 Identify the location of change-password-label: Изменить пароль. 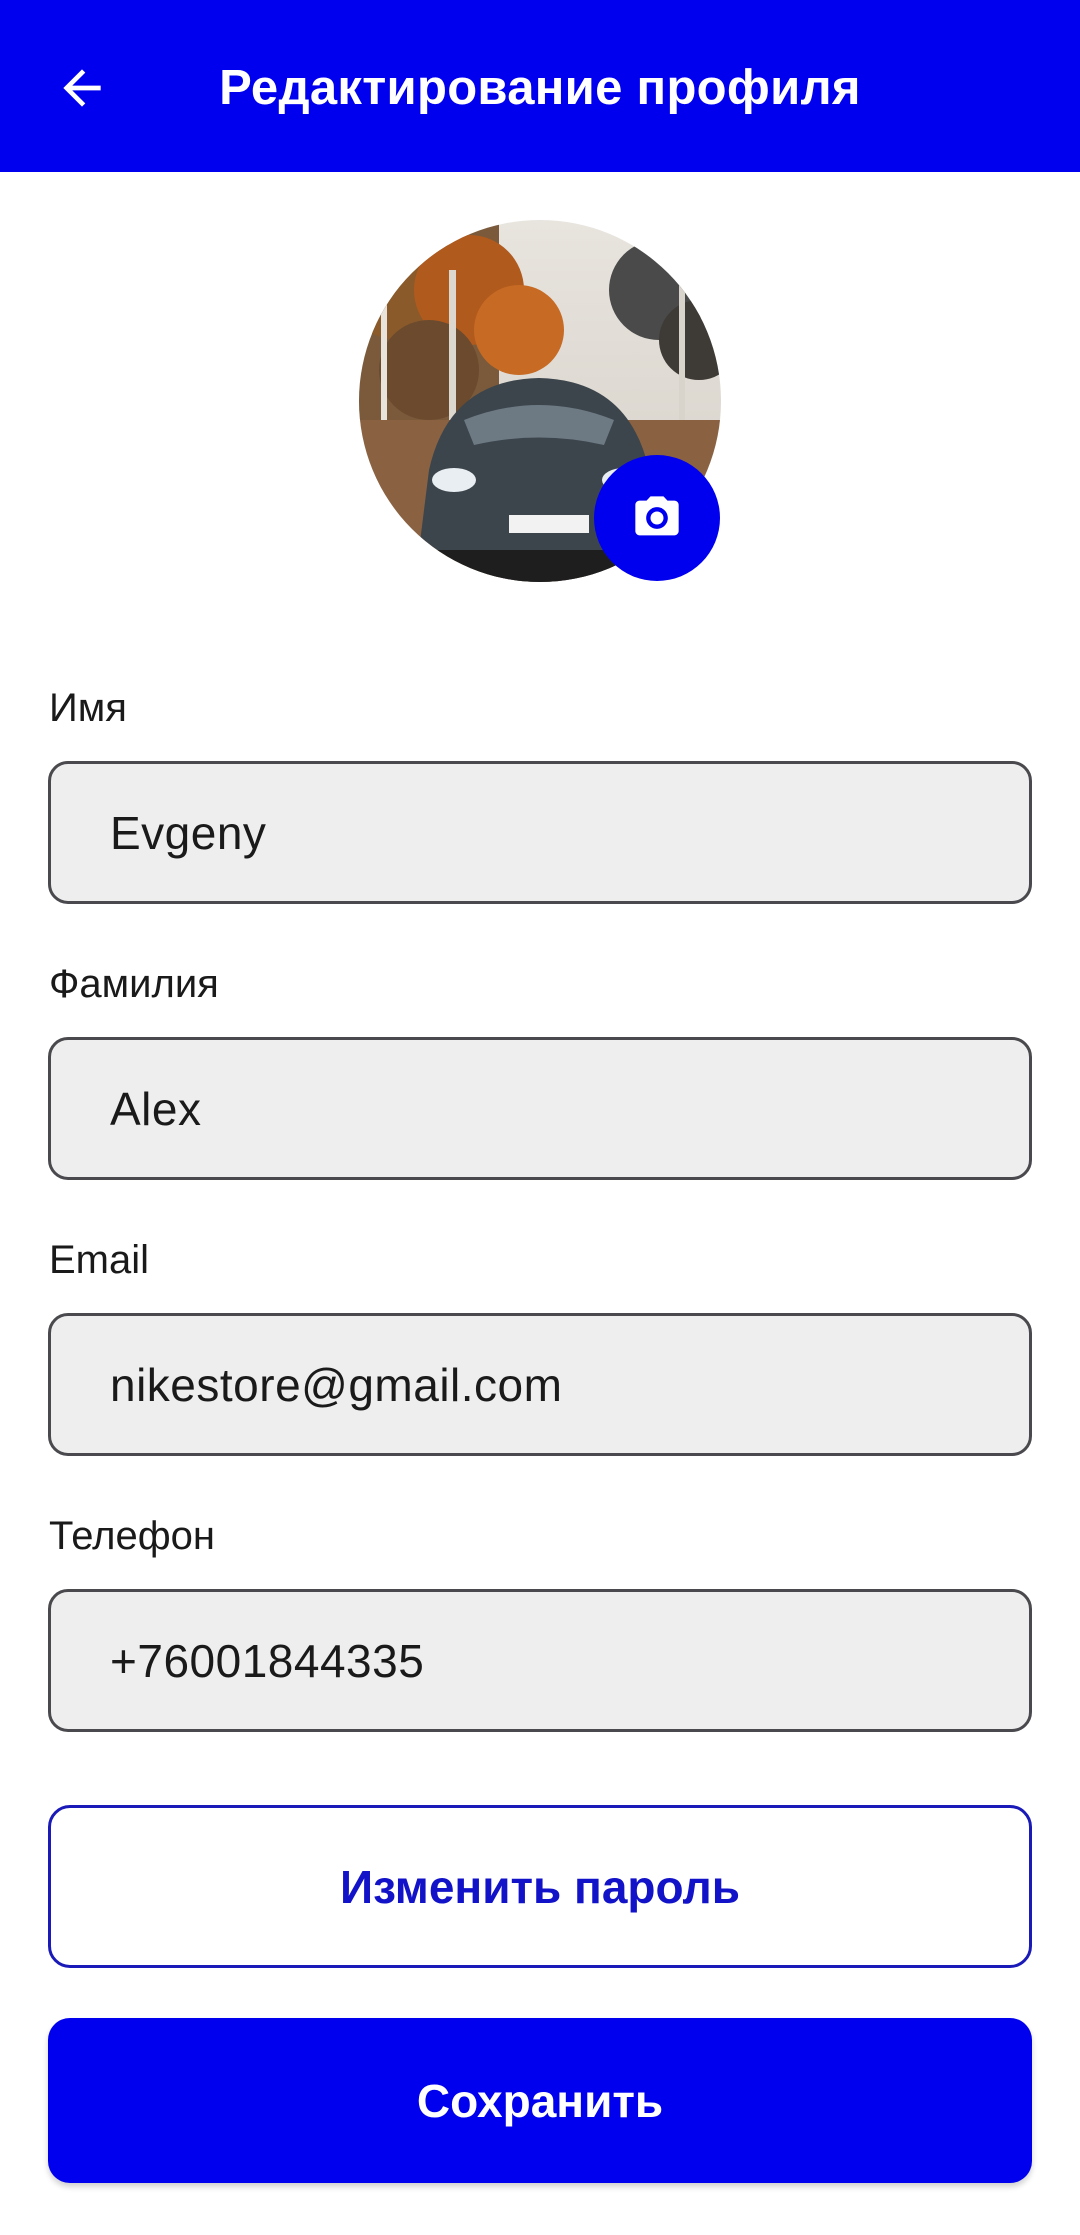
(540, 1886).